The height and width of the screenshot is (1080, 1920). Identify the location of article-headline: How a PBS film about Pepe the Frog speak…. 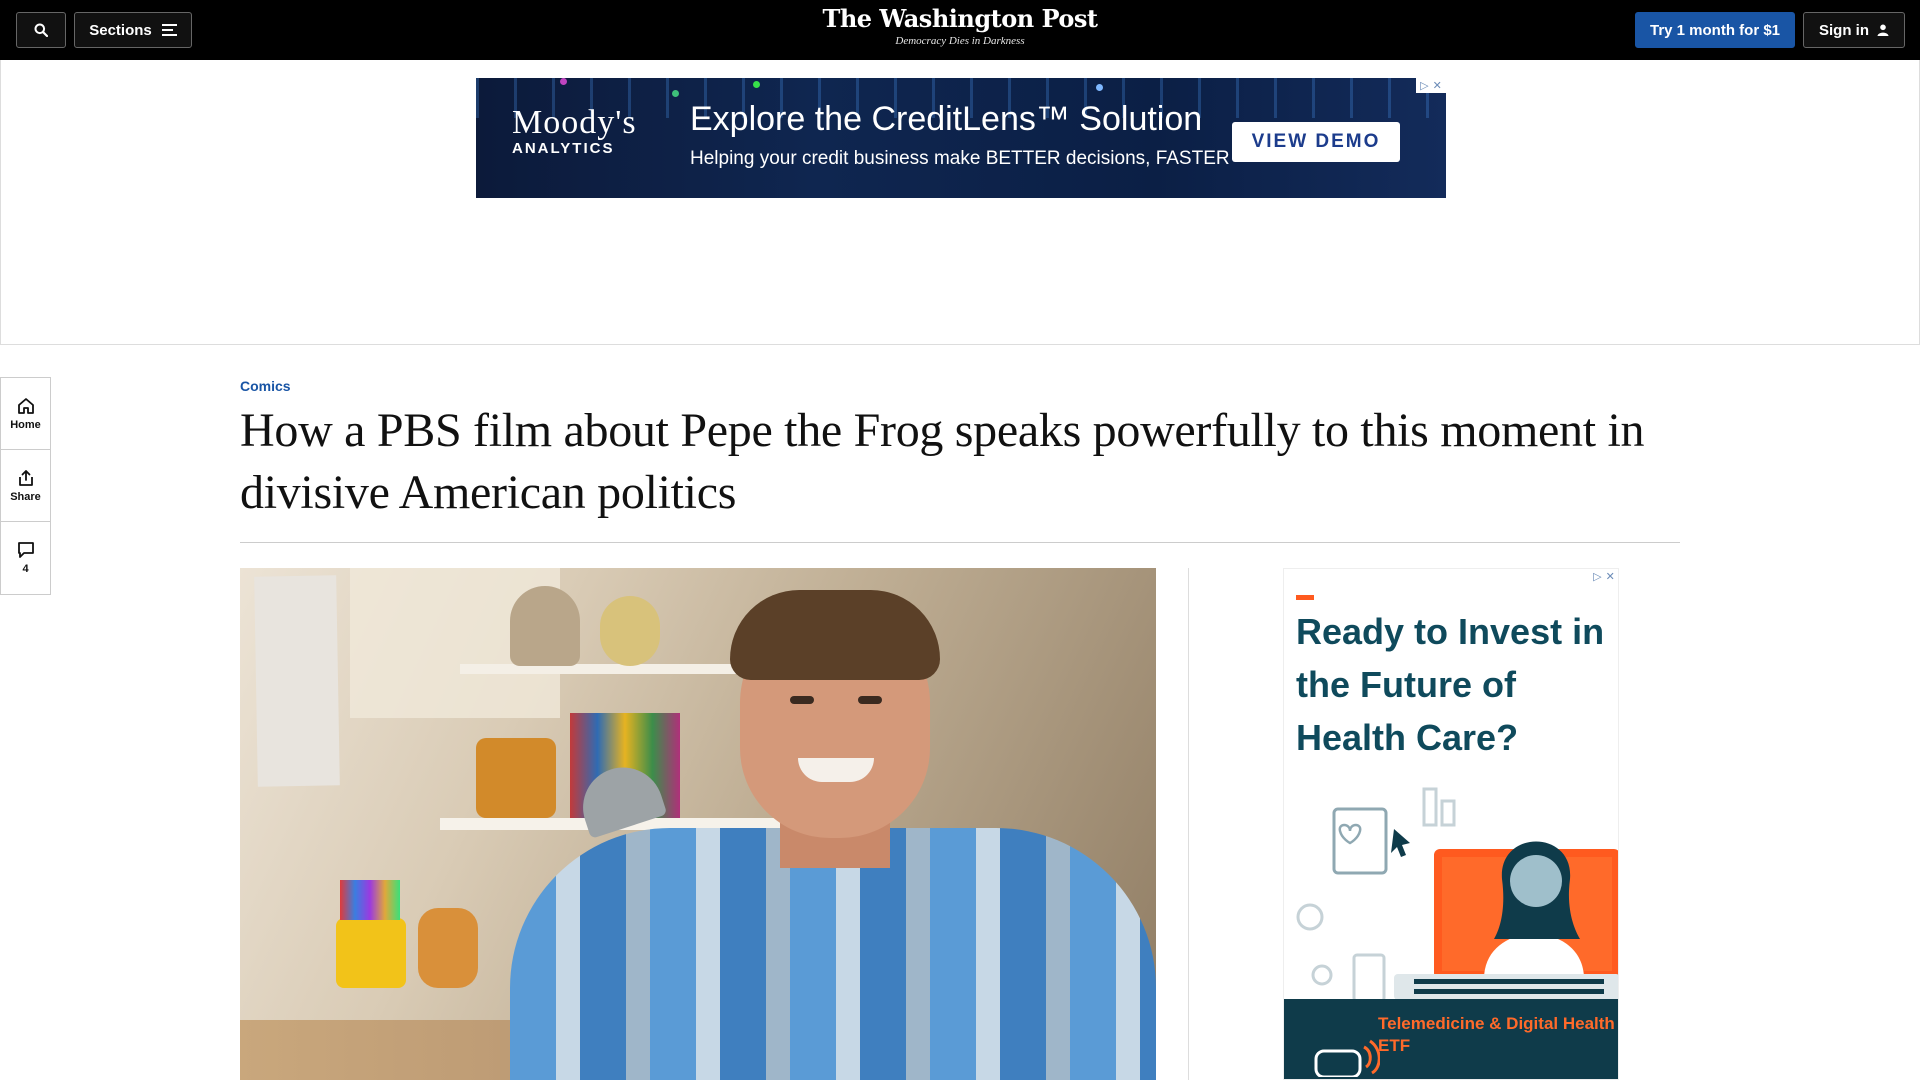
(942, 461).